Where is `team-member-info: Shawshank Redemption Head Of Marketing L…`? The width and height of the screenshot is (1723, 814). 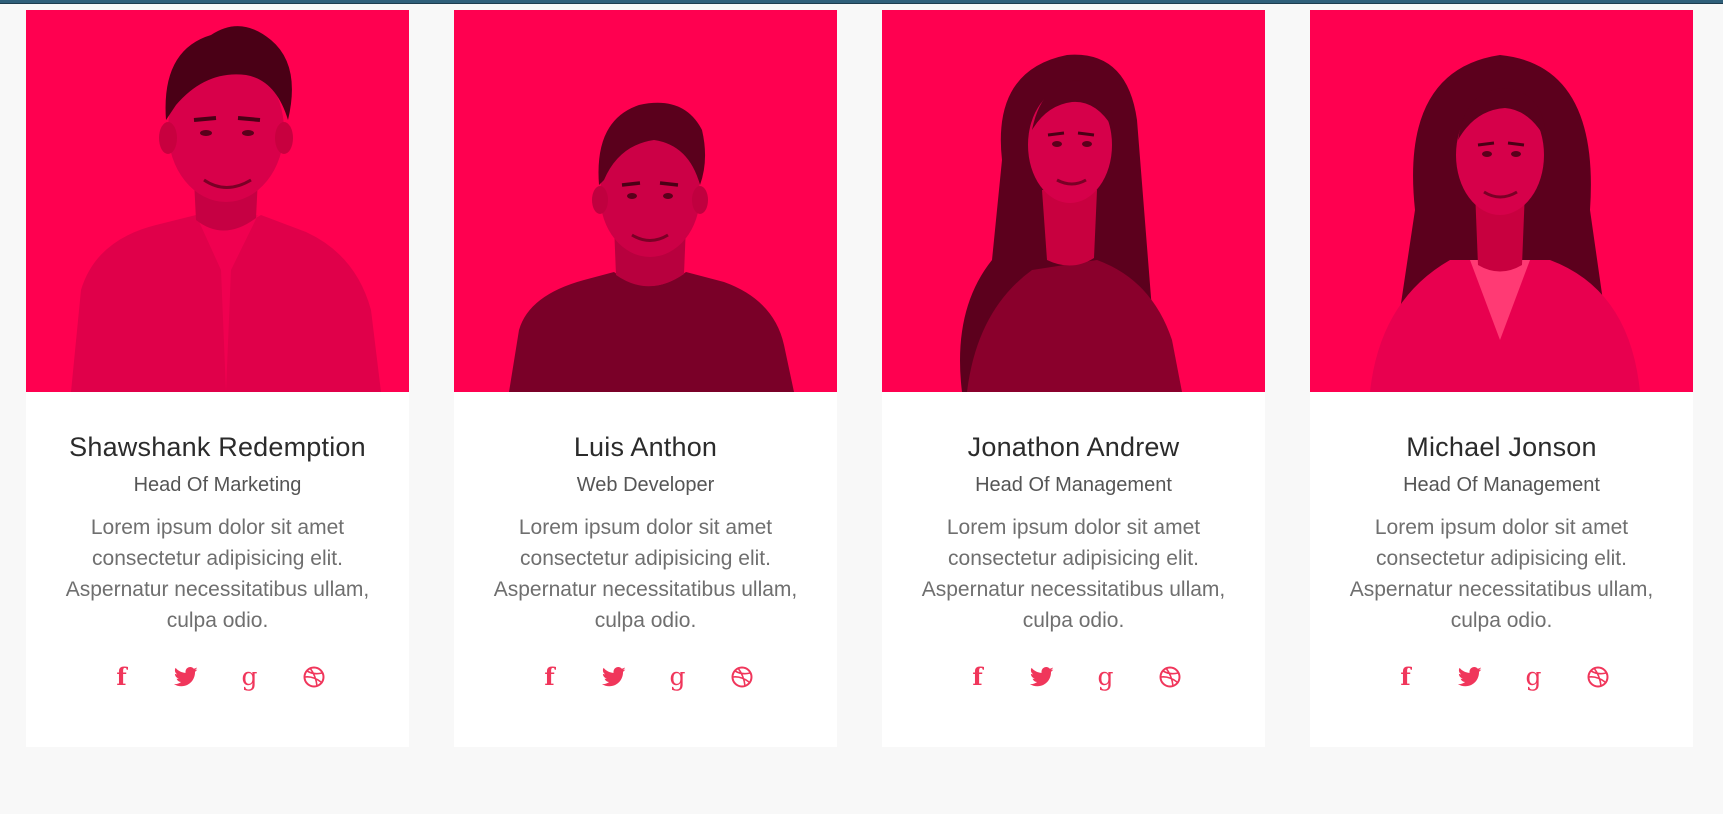 team-member-info: Shawshank Redemption Head Of Marketing L… is located at coordinates (217, 542).